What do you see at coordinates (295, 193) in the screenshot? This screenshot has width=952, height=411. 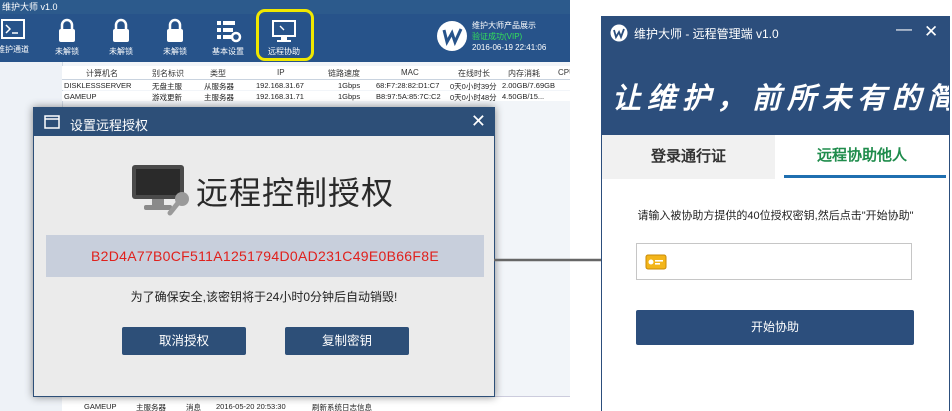 I see `dialog-heading: 远程控制授权` at bounding box center [295, 193].